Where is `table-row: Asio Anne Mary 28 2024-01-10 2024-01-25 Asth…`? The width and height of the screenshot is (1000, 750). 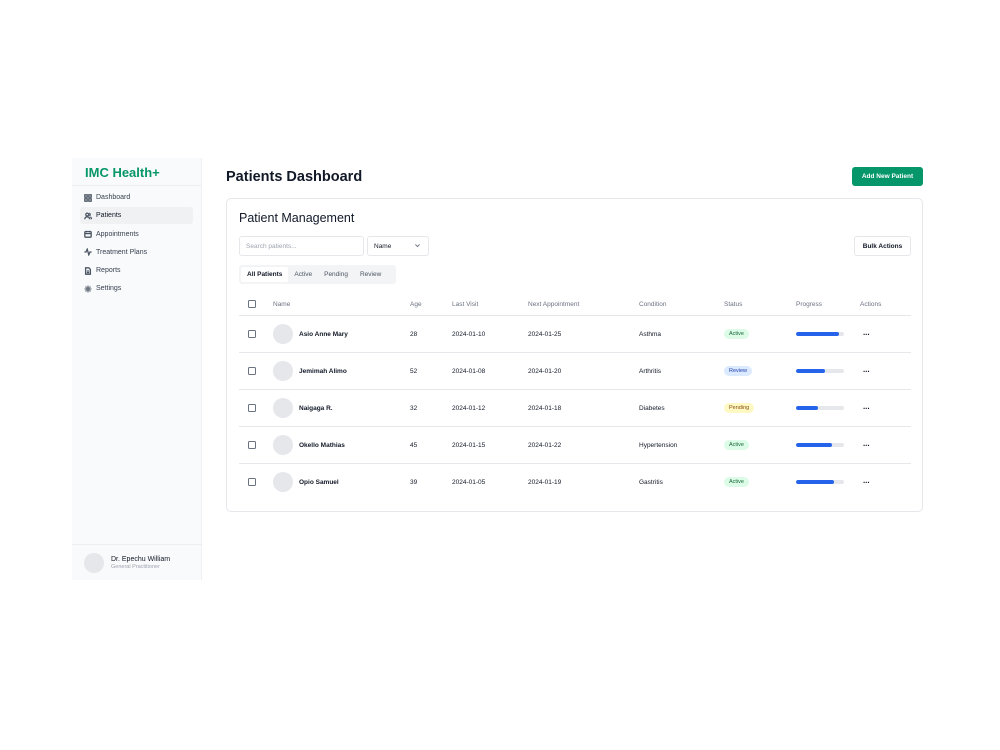
table-row: Asio Anne Mary 28 2024-01-10 2024-01-25 Asth… is located at coordinates (575, 334).